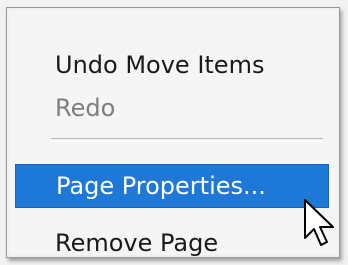  Describe the element at coordinates (172, 243) in the screenshot. I see `menu-item-remove-page: Remove Page` at that location.